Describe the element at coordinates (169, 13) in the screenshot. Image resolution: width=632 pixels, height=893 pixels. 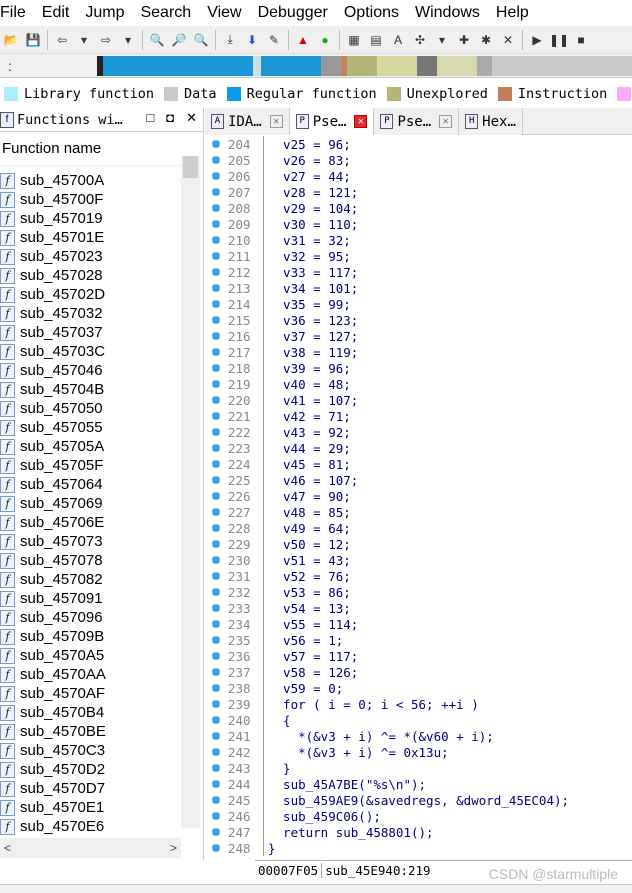
I see `menu-search: Search` at that location.